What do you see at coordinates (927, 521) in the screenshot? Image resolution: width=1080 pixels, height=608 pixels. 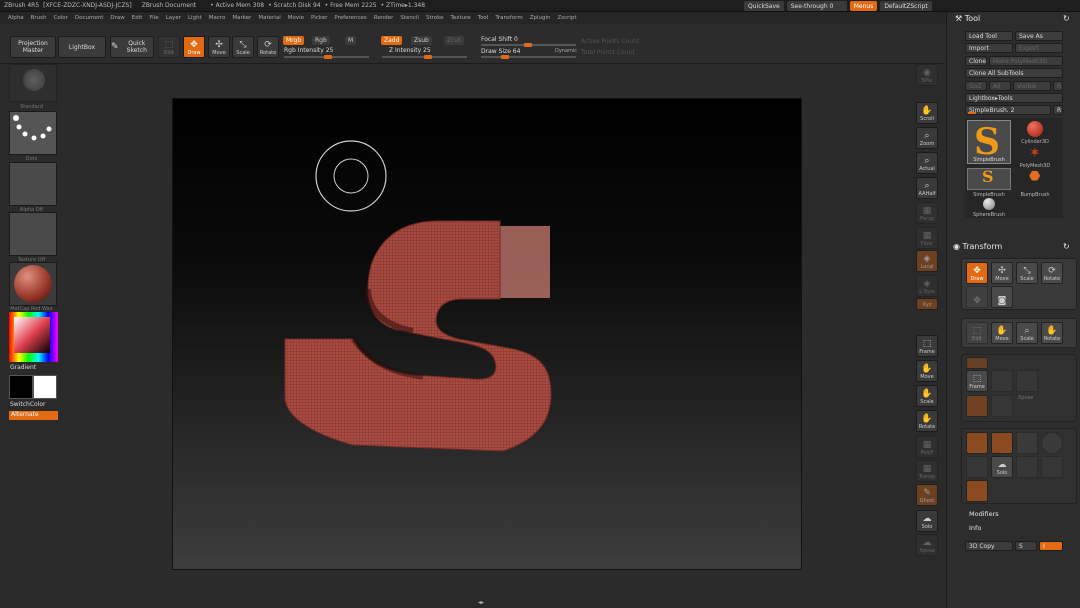 I see `solo-button: ☁ Solo` at bounding box center [927, 521].